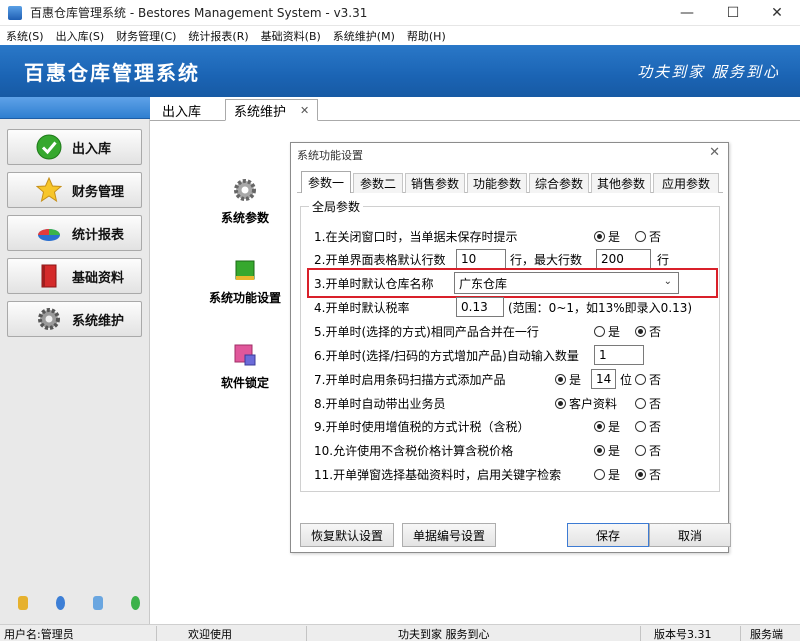  I want to click on tab-stock: 出入库, so click(181, 110).